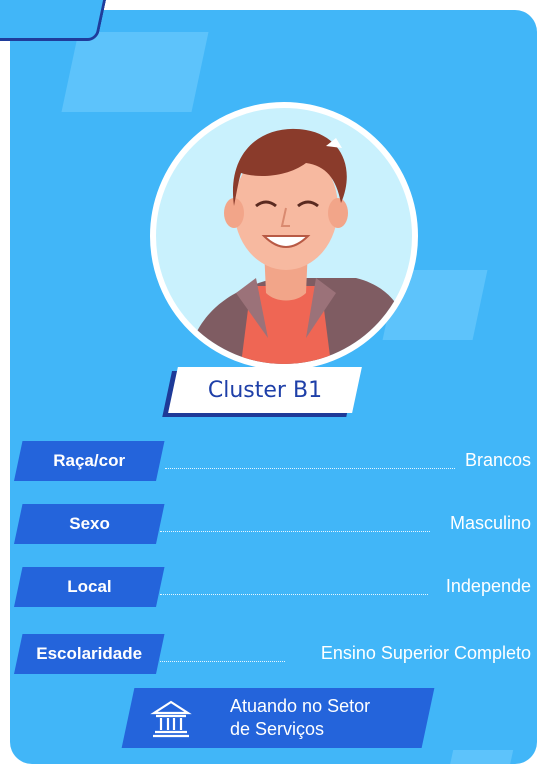 Image resolution: width=537 pixels, height=764 pixels. Describe the element at coordinates (89, 654) in the screenshot. I see `attribute-label: Escolaridade` at that location.